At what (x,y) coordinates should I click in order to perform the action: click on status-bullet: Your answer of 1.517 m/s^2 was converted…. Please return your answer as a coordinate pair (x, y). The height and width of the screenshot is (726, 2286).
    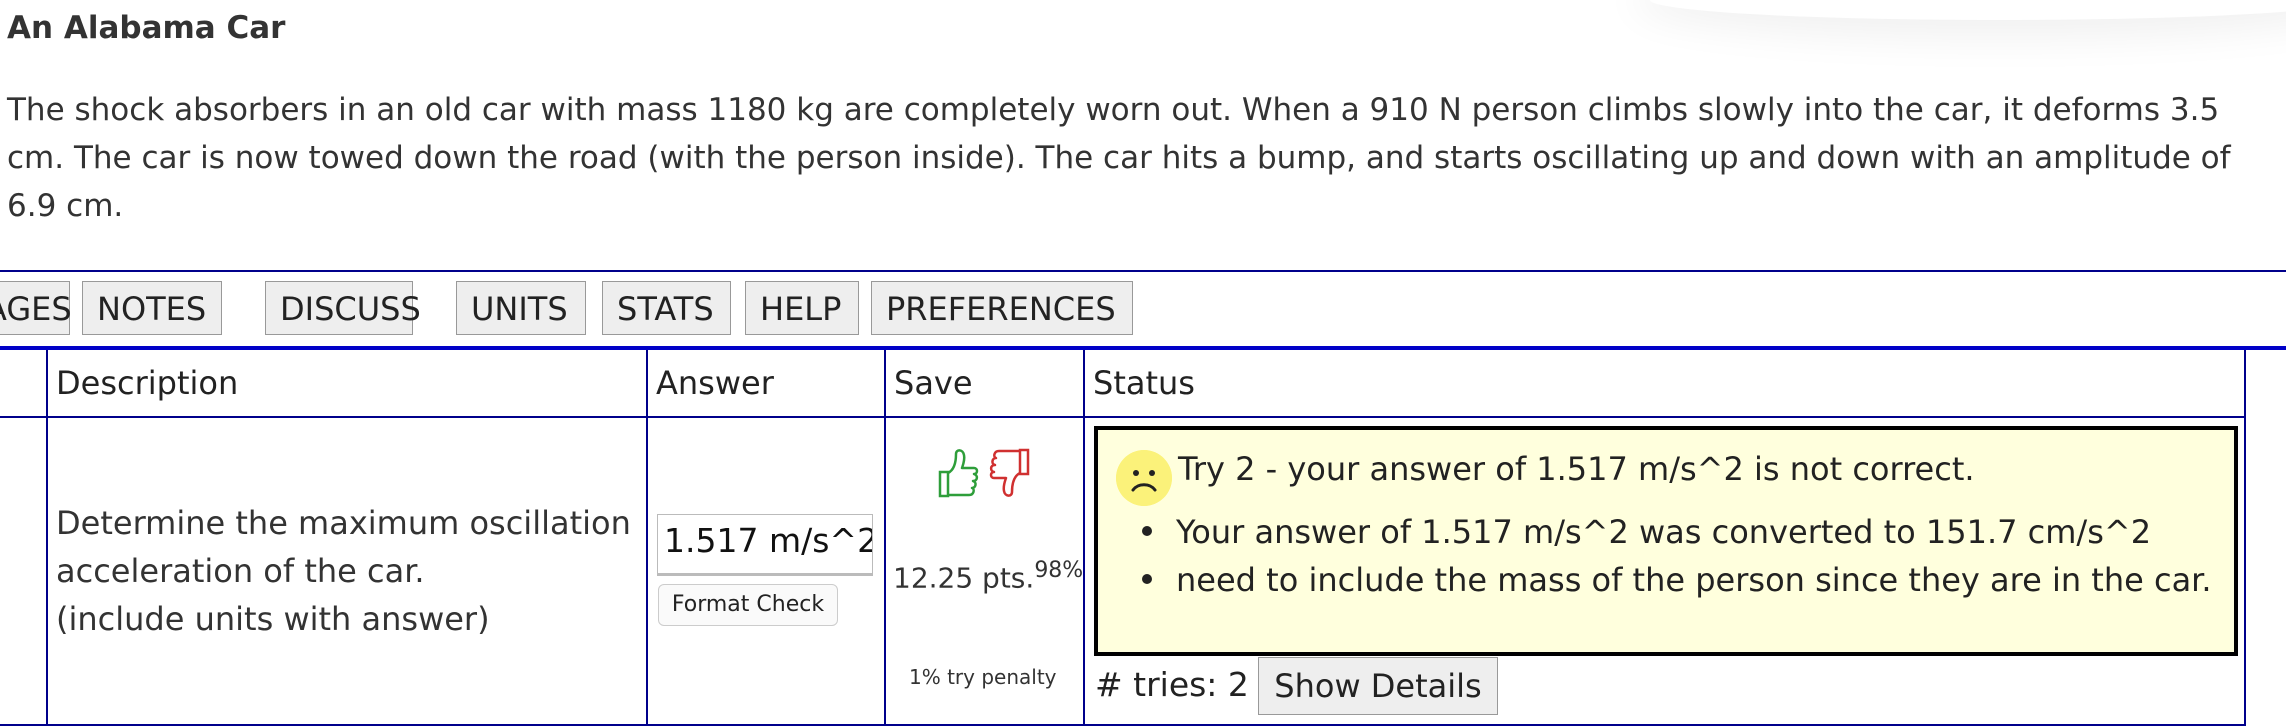
    Looking at the image, I should click on (1677, 532).